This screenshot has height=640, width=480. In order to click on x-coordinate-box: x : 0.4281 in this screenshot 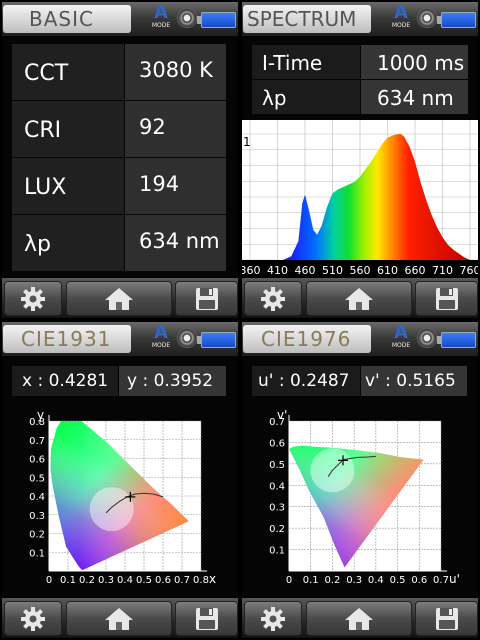, I will do `click(65, 381)`.